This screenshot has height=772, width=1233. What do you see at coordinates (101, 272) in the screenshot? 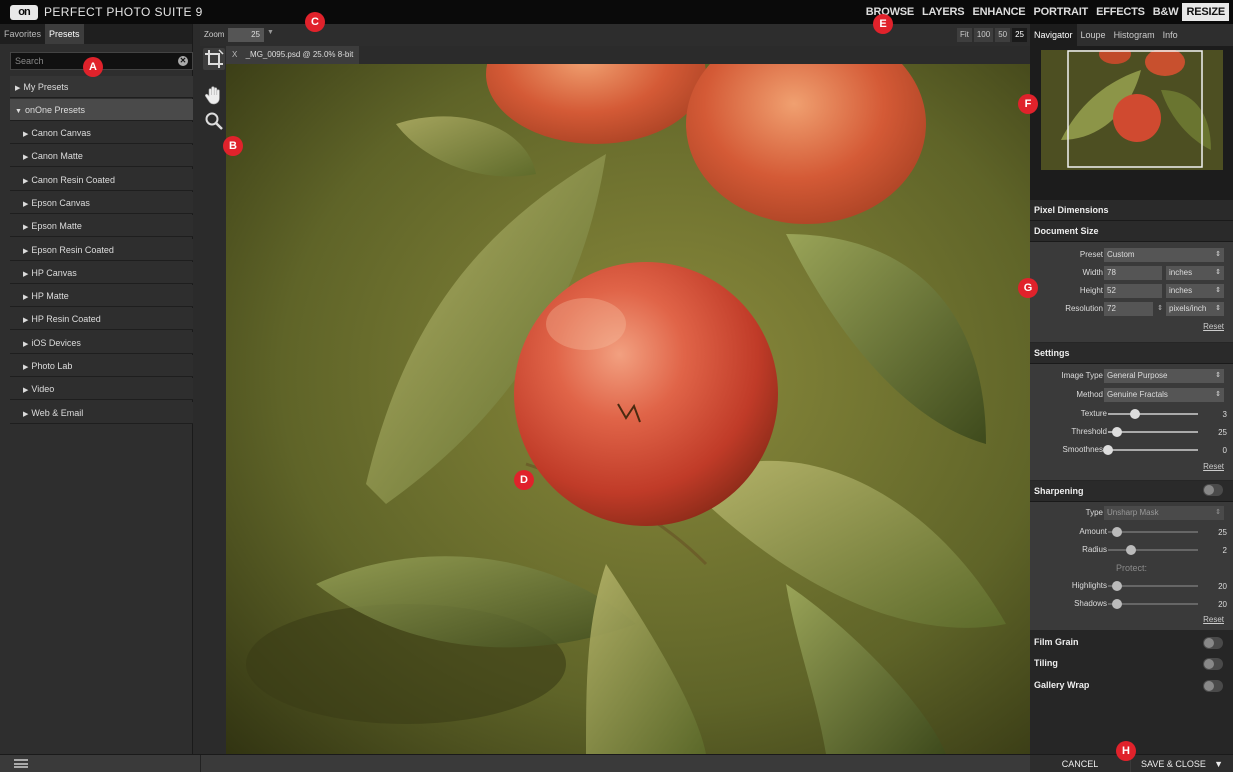
I see `preset-item-hp-canvas: ▶ HP Canvas` at bounding box center [101, 272].